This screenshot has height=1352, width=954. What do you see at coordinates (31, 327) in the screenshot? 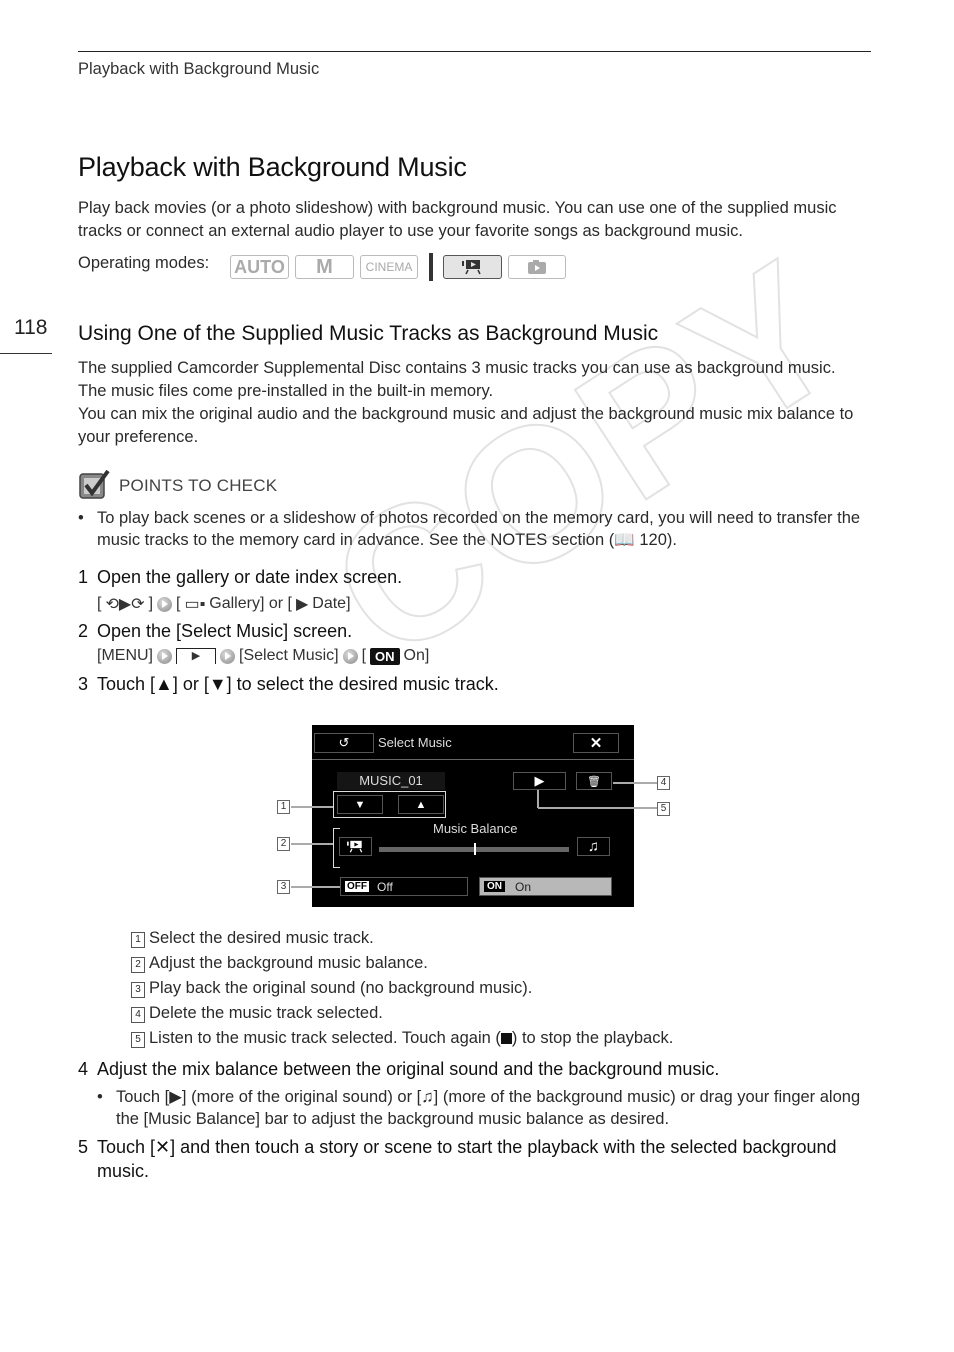
I see `page-number: 118` at bounding box center [31, 327].